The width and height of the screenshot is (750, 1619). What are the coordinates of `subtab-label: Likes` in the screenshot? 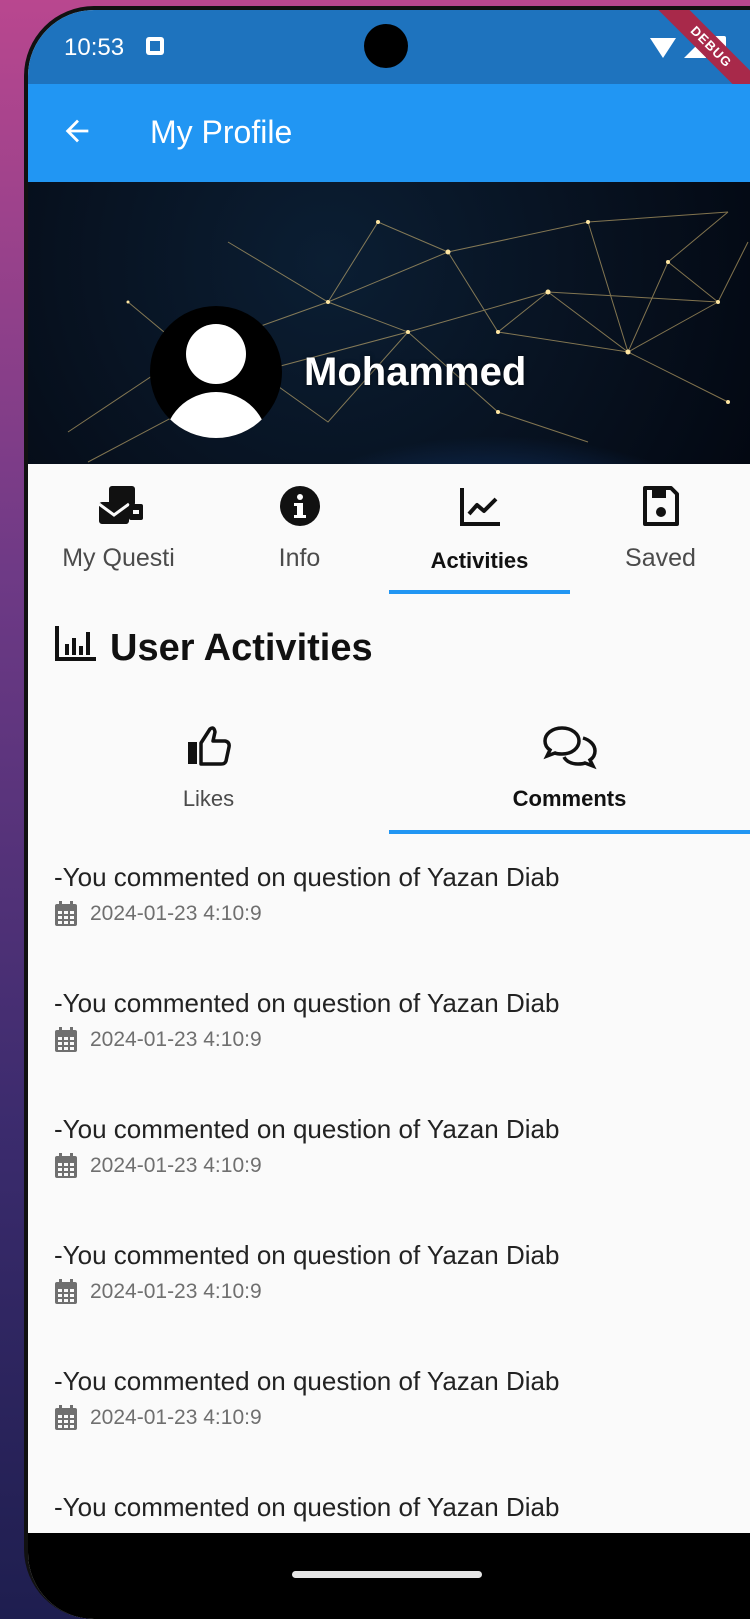 It's located at (208, 798).